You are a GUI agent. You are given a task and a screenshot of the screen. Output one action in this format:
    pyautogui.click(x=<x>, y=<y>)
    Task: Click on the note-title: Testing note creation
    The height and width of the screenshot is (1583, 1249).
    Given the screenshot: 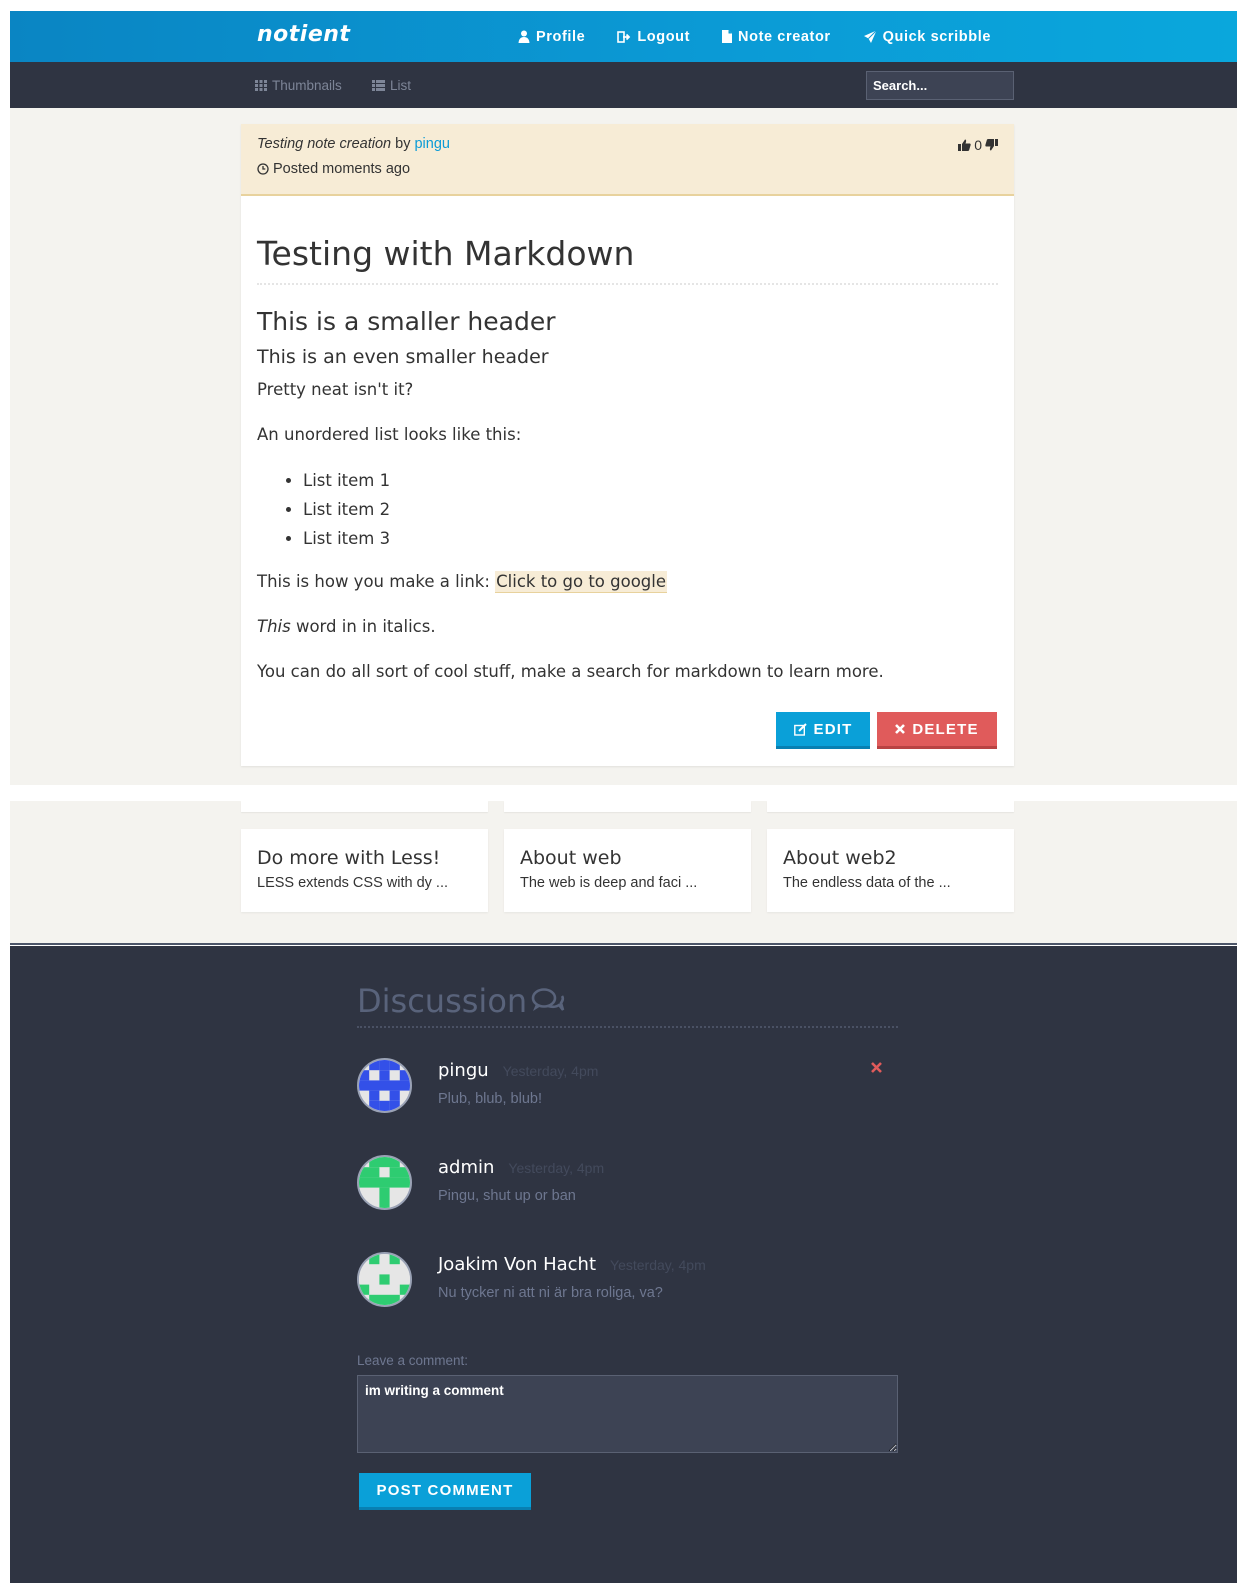 What is the action you would take?
    pyautogui.click(x=324, y=144)
    